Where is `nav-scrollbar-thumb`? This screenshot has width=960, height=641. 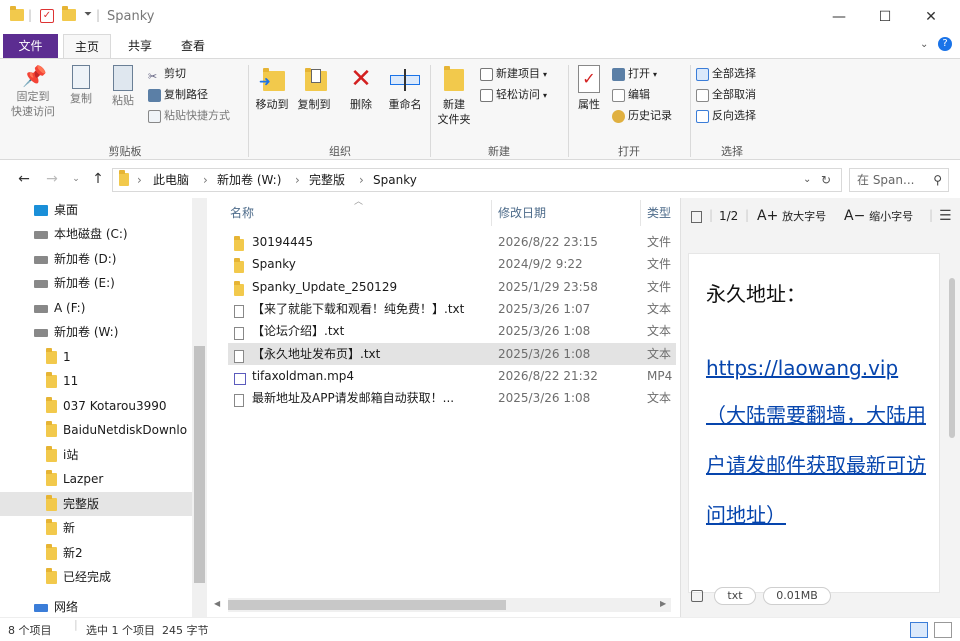 nav-scrollbar-thumb is located at coordinates (199, 464).